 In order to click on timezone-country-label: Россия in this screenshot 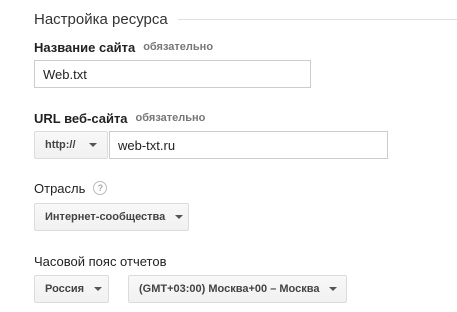, I will do `click(65, 289)`.